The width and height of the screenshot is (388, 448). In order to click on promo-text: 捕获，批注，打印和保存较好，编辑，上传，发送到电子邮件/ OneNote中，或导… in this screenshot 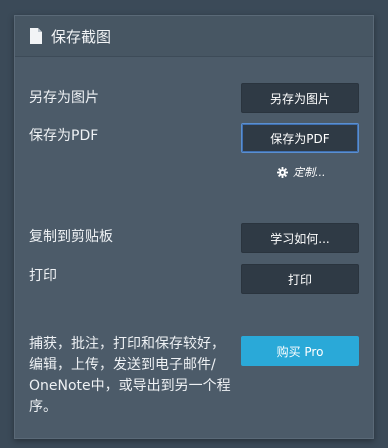, I will do `click(130, 375)`.